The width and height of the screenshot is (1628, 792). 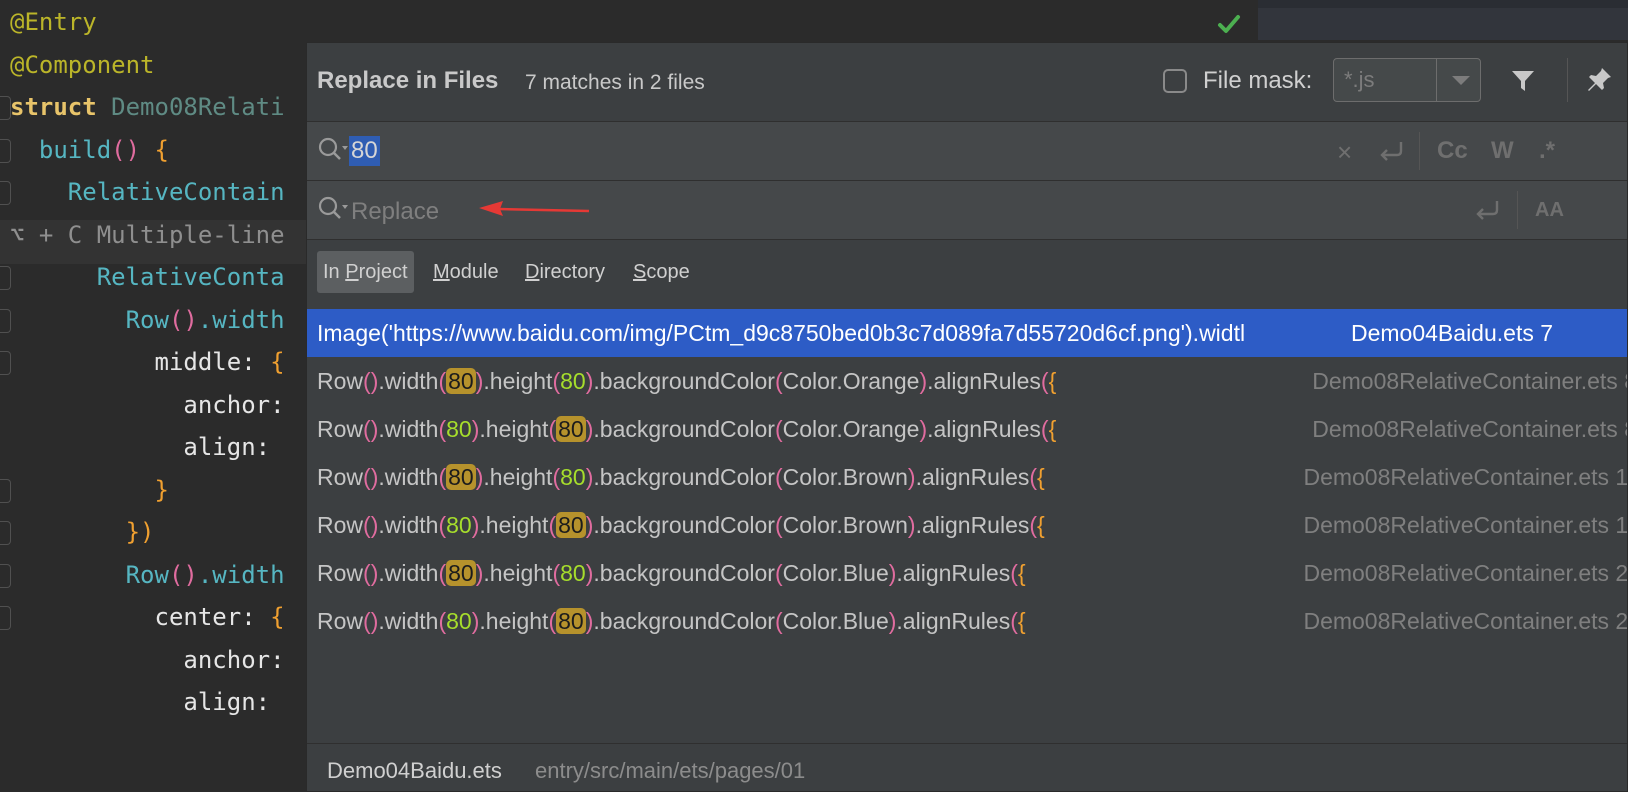 What do you see at coordinates (165, 65) in the screenshot?
I see `code-line: @Component` at bounding box center [165, 65].